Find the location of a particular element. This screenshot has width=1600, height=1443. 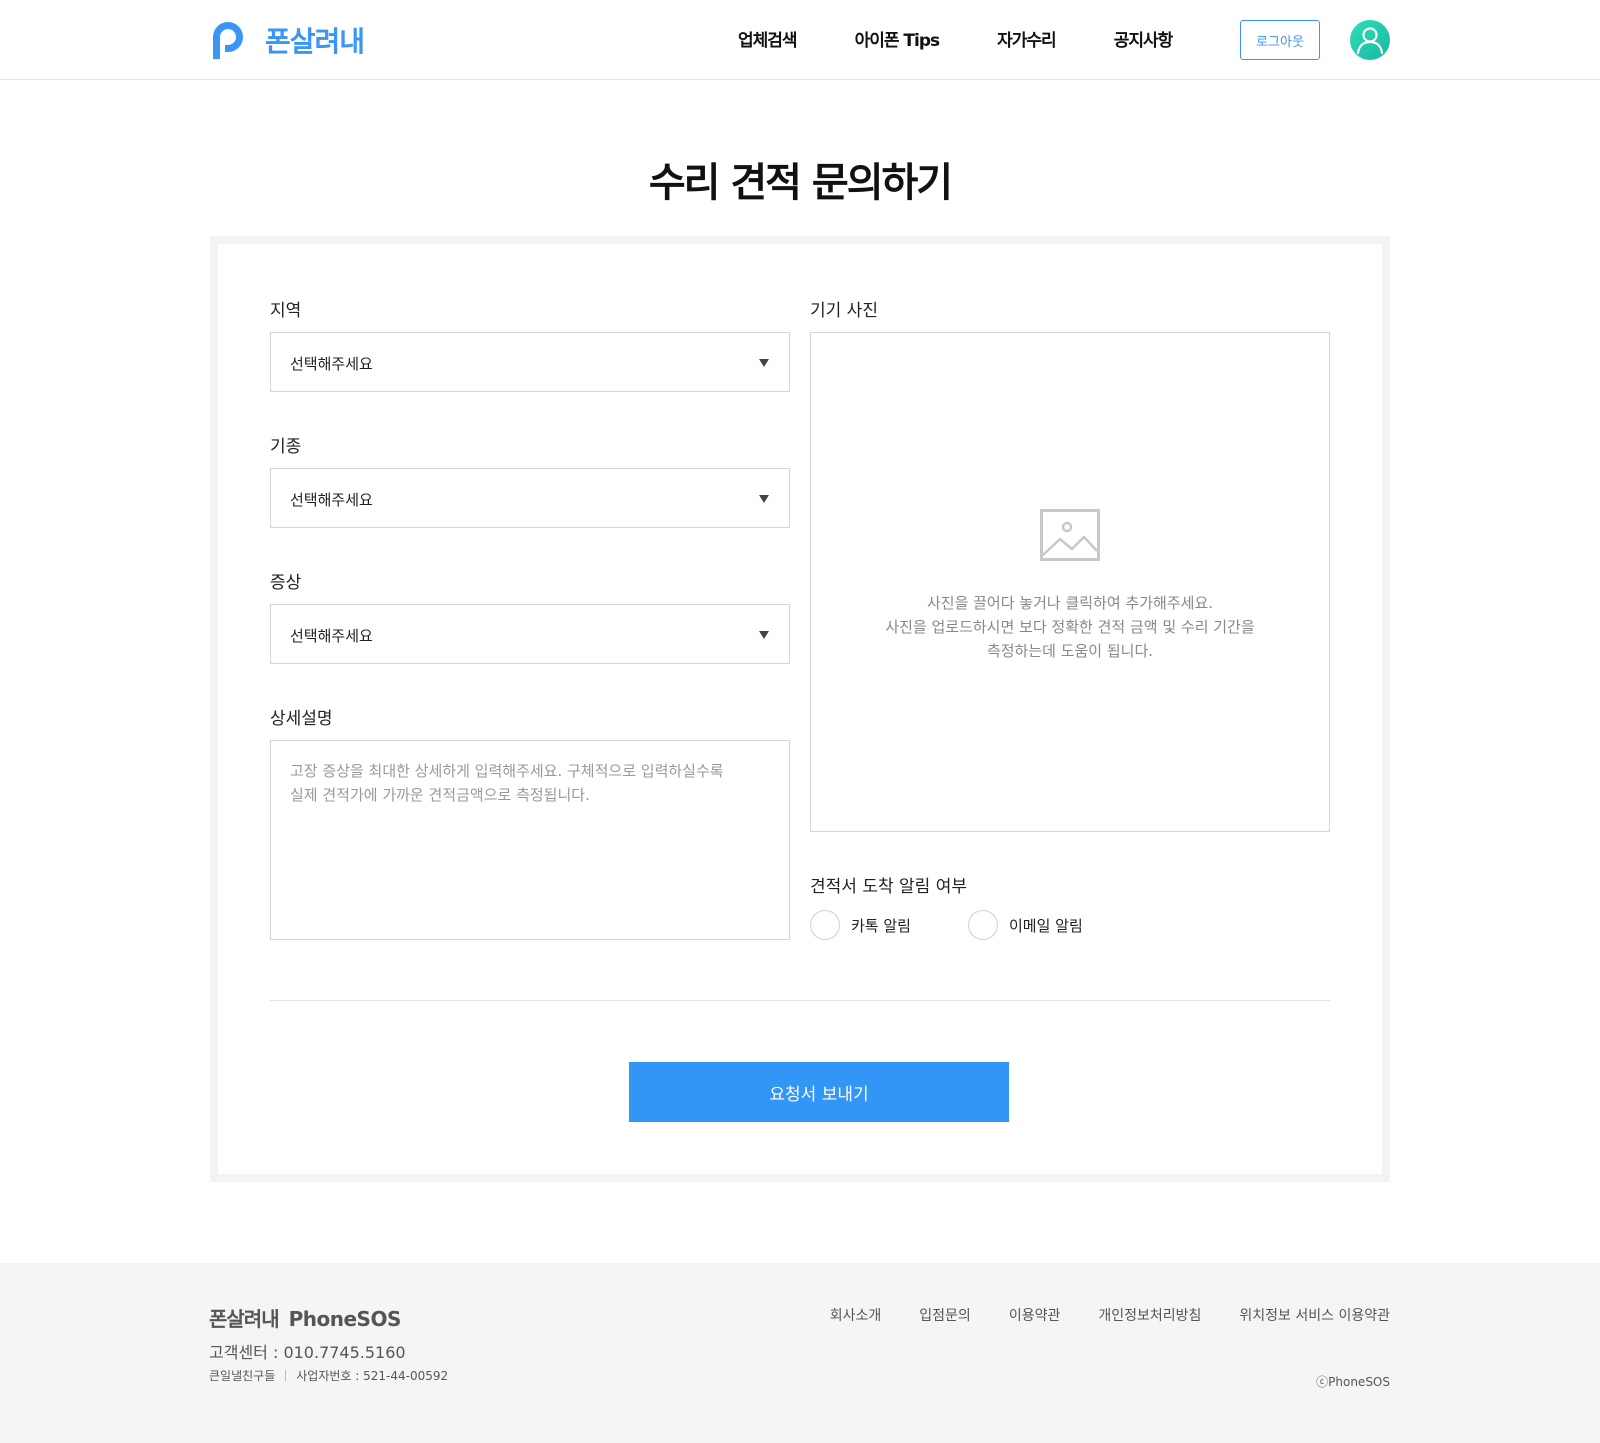

photo-hint-line: 측정하는데 도움이 됩니다. is located at coordinates (1070, 651).